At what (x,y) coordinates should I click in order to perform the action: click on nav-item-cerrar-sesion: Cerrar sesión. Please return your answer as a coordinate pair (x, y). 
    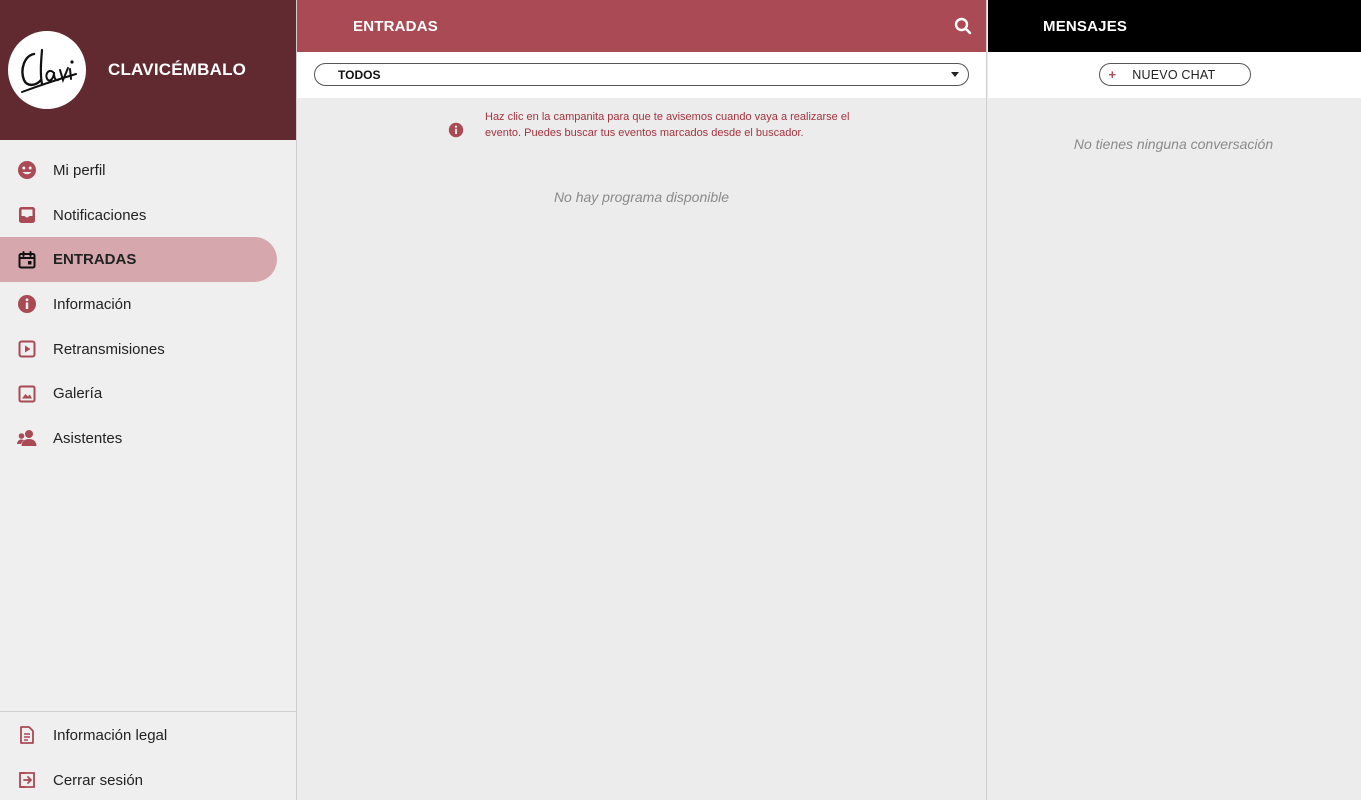
    Looking at the image, I should click on (138, 779).